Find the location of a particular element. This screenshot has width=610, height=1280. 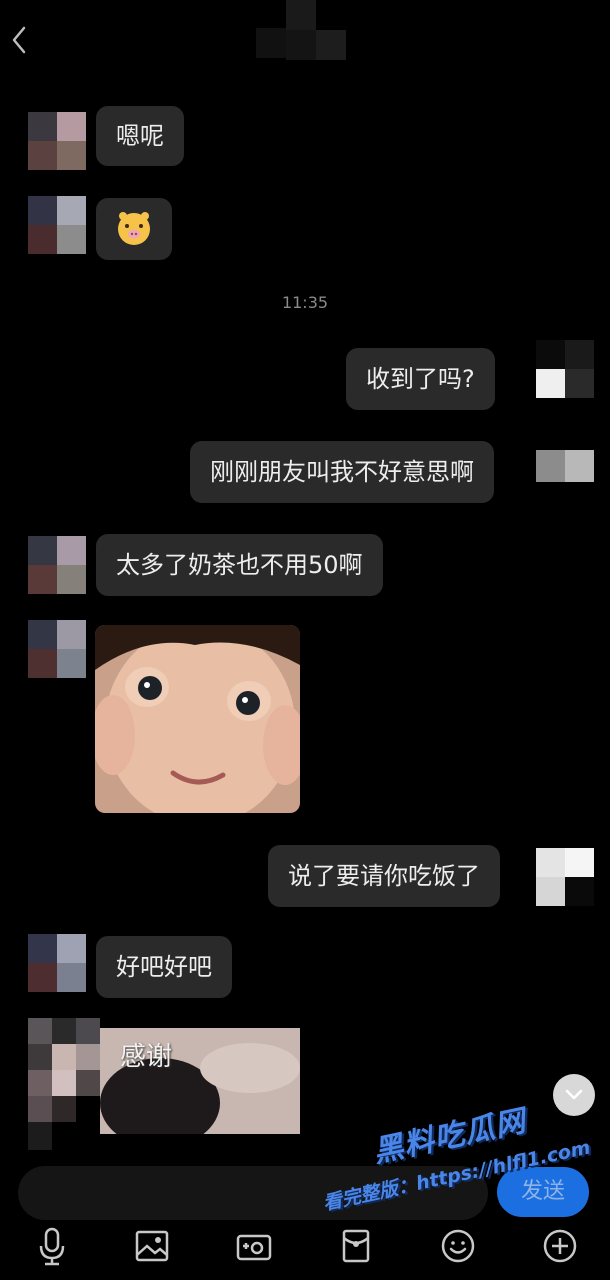

chat-header is located at coordinates (305, 40).